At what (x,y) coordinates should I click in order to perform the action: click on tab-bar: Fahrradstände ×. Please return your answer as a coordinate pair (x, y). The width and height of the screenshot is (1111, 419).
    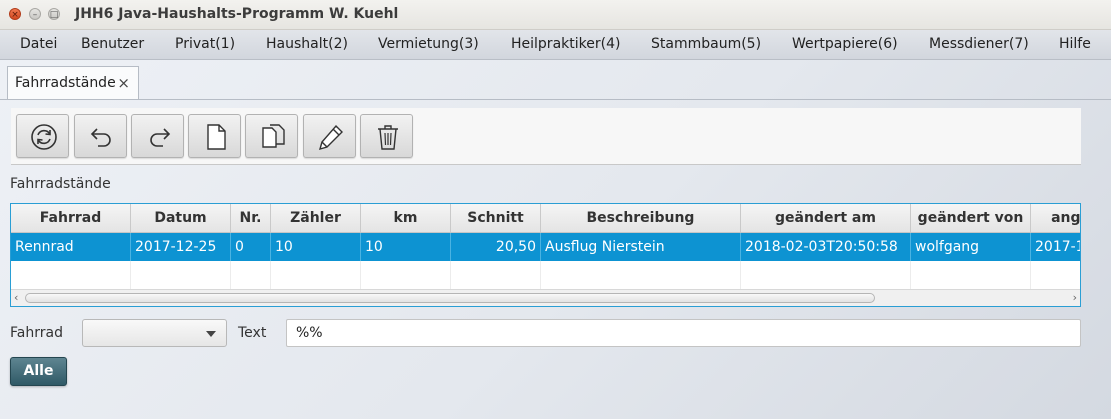
    Looking at the image, I should click on (555, 79).